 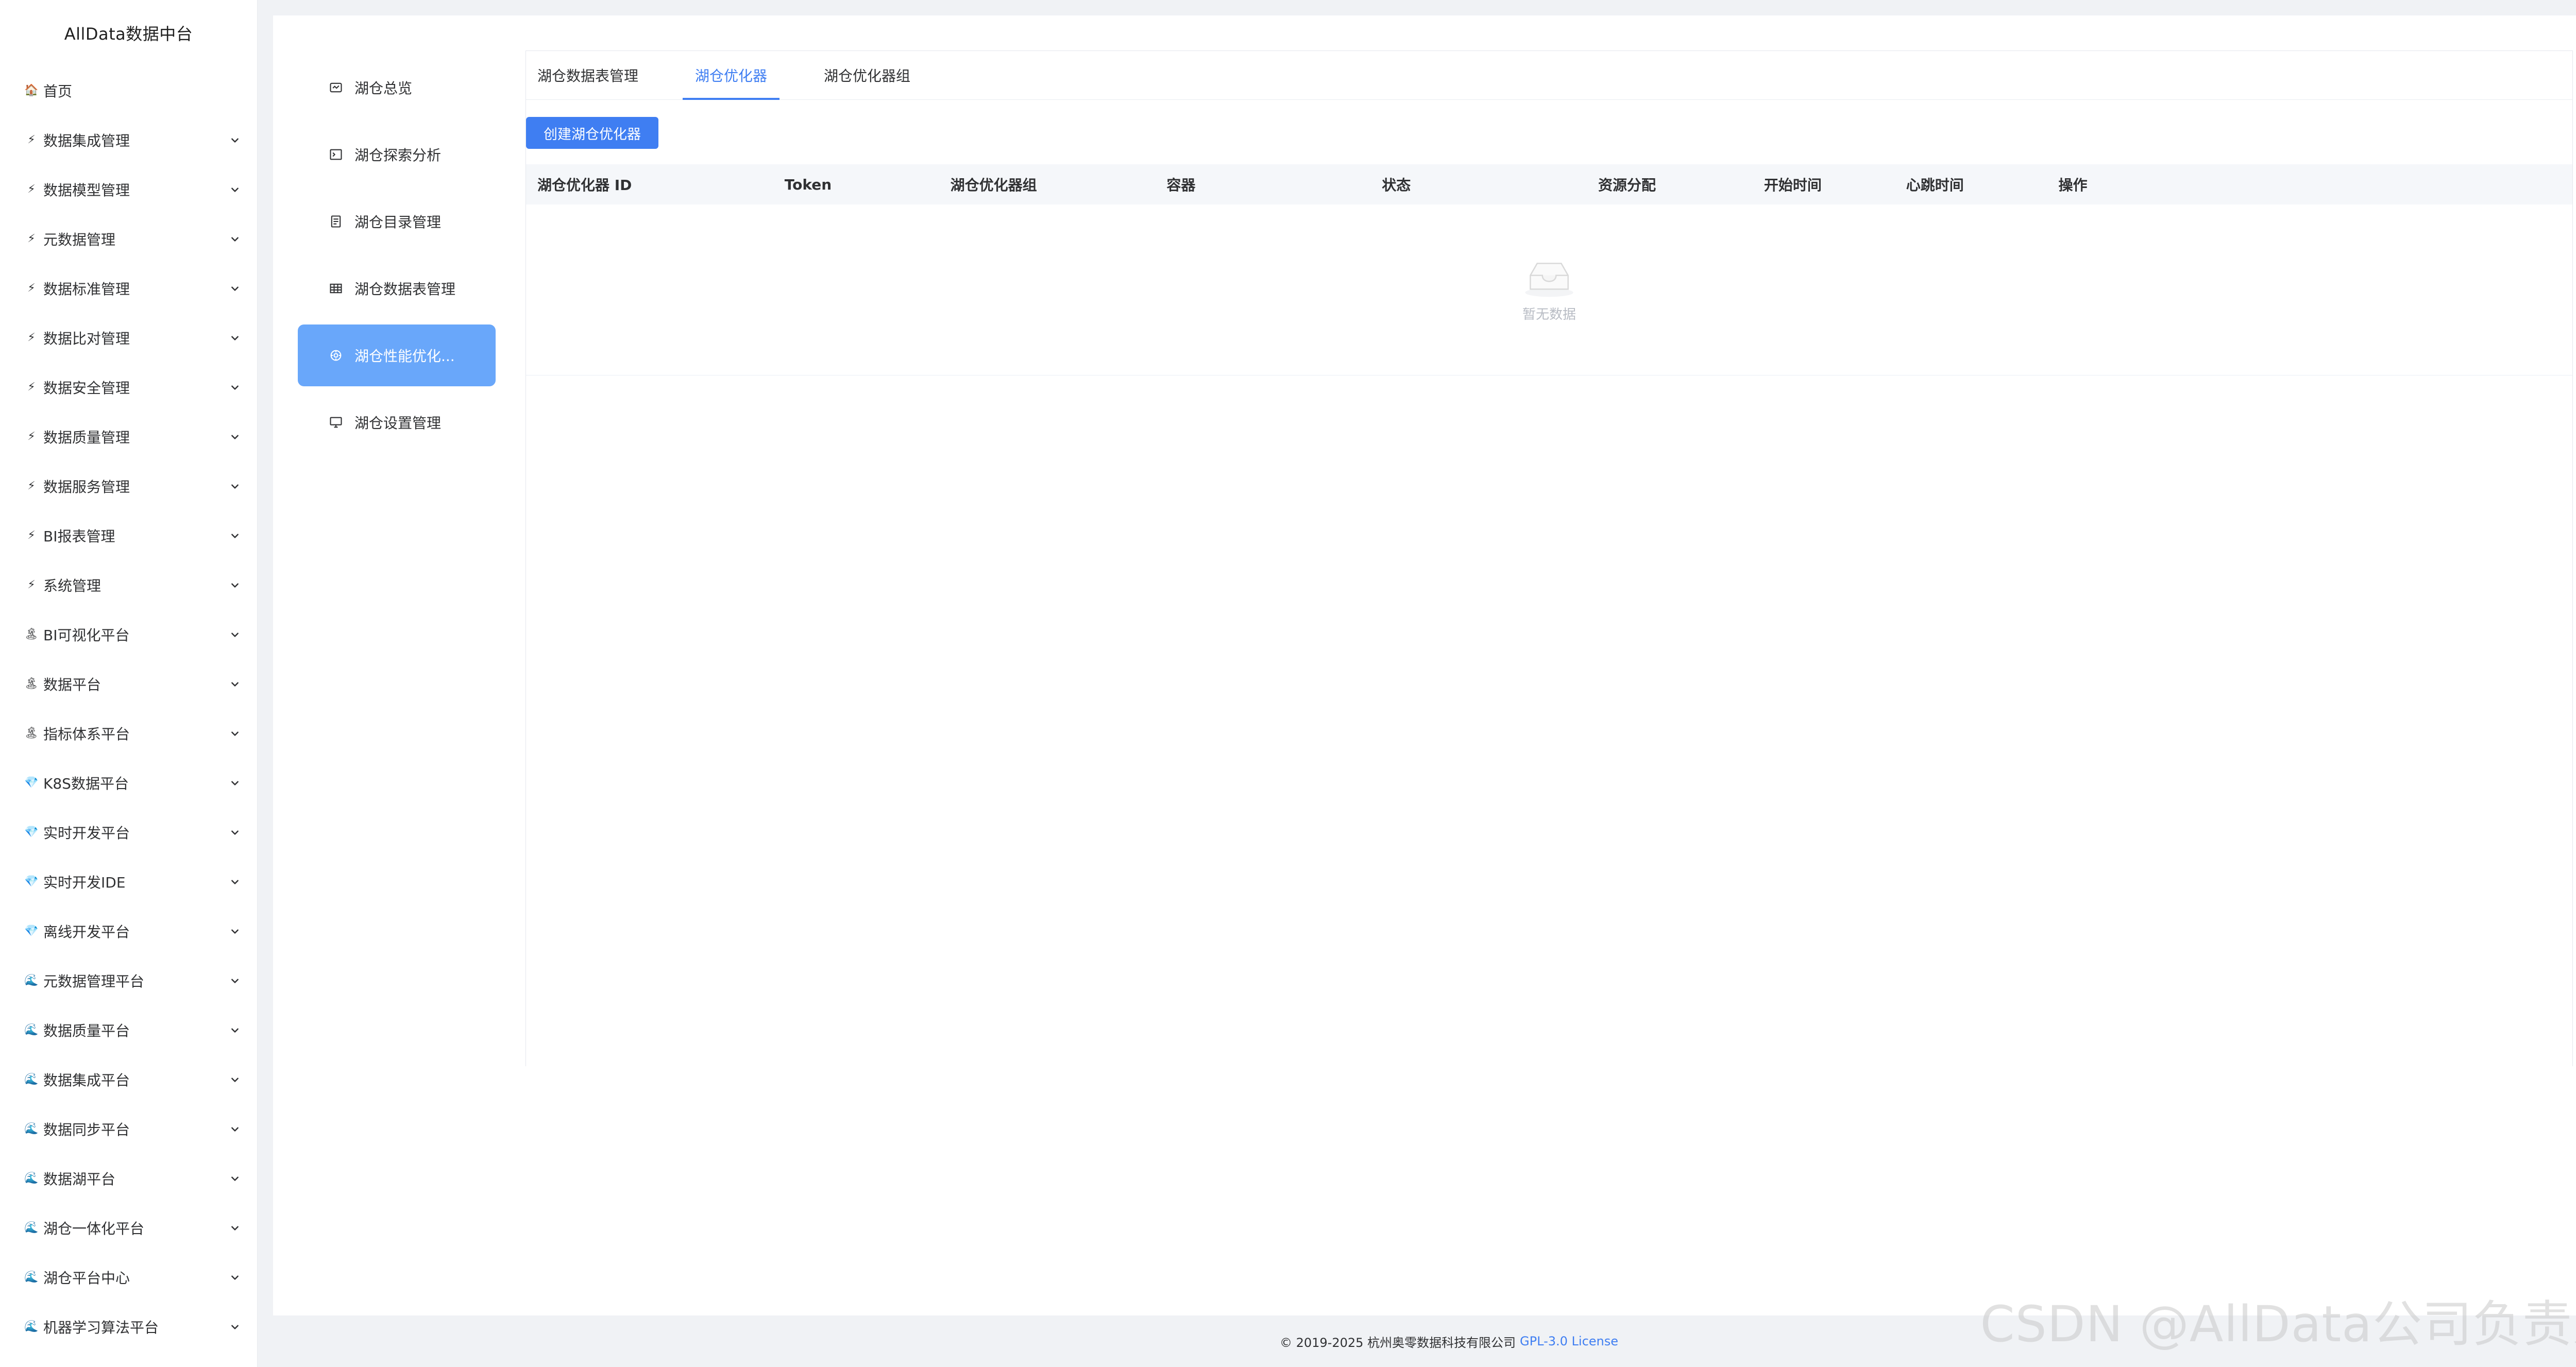 What do you see at coordinates (128, 90) in the screenshot?
I see `sidebar-item: 🏠 首页` at bounding box center [128, 90].